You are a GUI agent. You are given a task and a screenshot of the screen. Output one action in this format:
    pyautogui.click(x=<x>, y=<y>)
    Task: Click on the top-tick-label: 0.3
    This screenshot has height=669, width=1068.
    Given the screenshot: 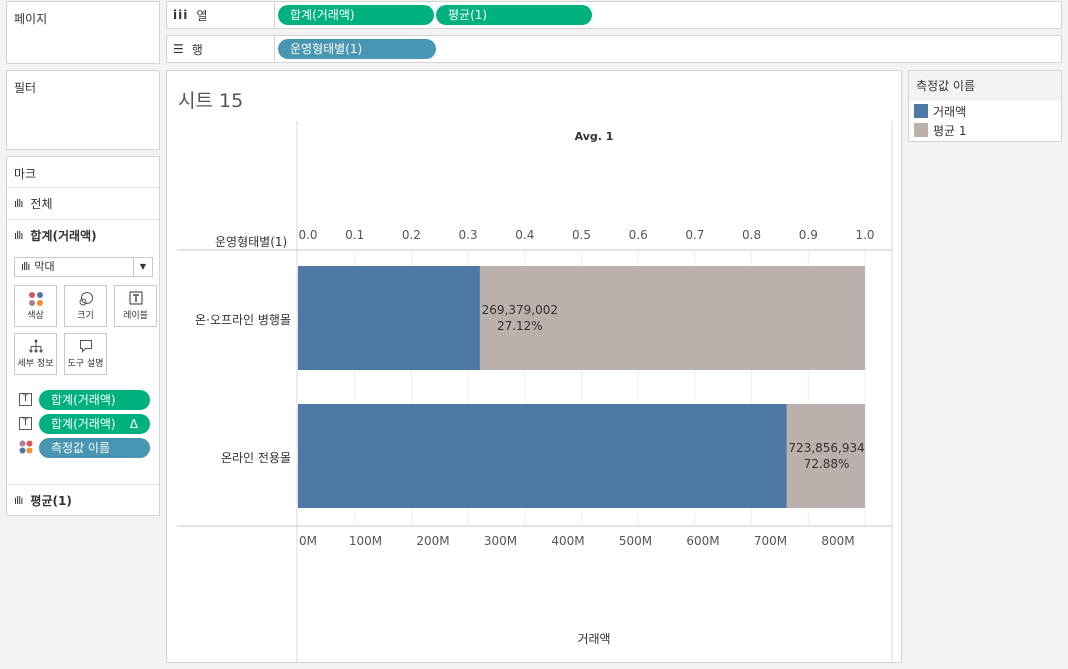 What is the action you would take?
    pyautogui.click(x=468, y=235)
    